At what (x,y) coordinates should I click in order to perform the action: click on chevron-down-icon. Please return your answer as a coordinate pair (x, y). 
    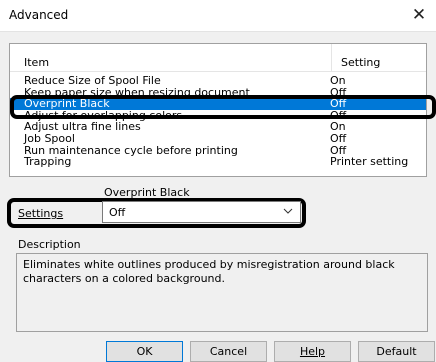
    Looking at the image, I should click on (288, 212).